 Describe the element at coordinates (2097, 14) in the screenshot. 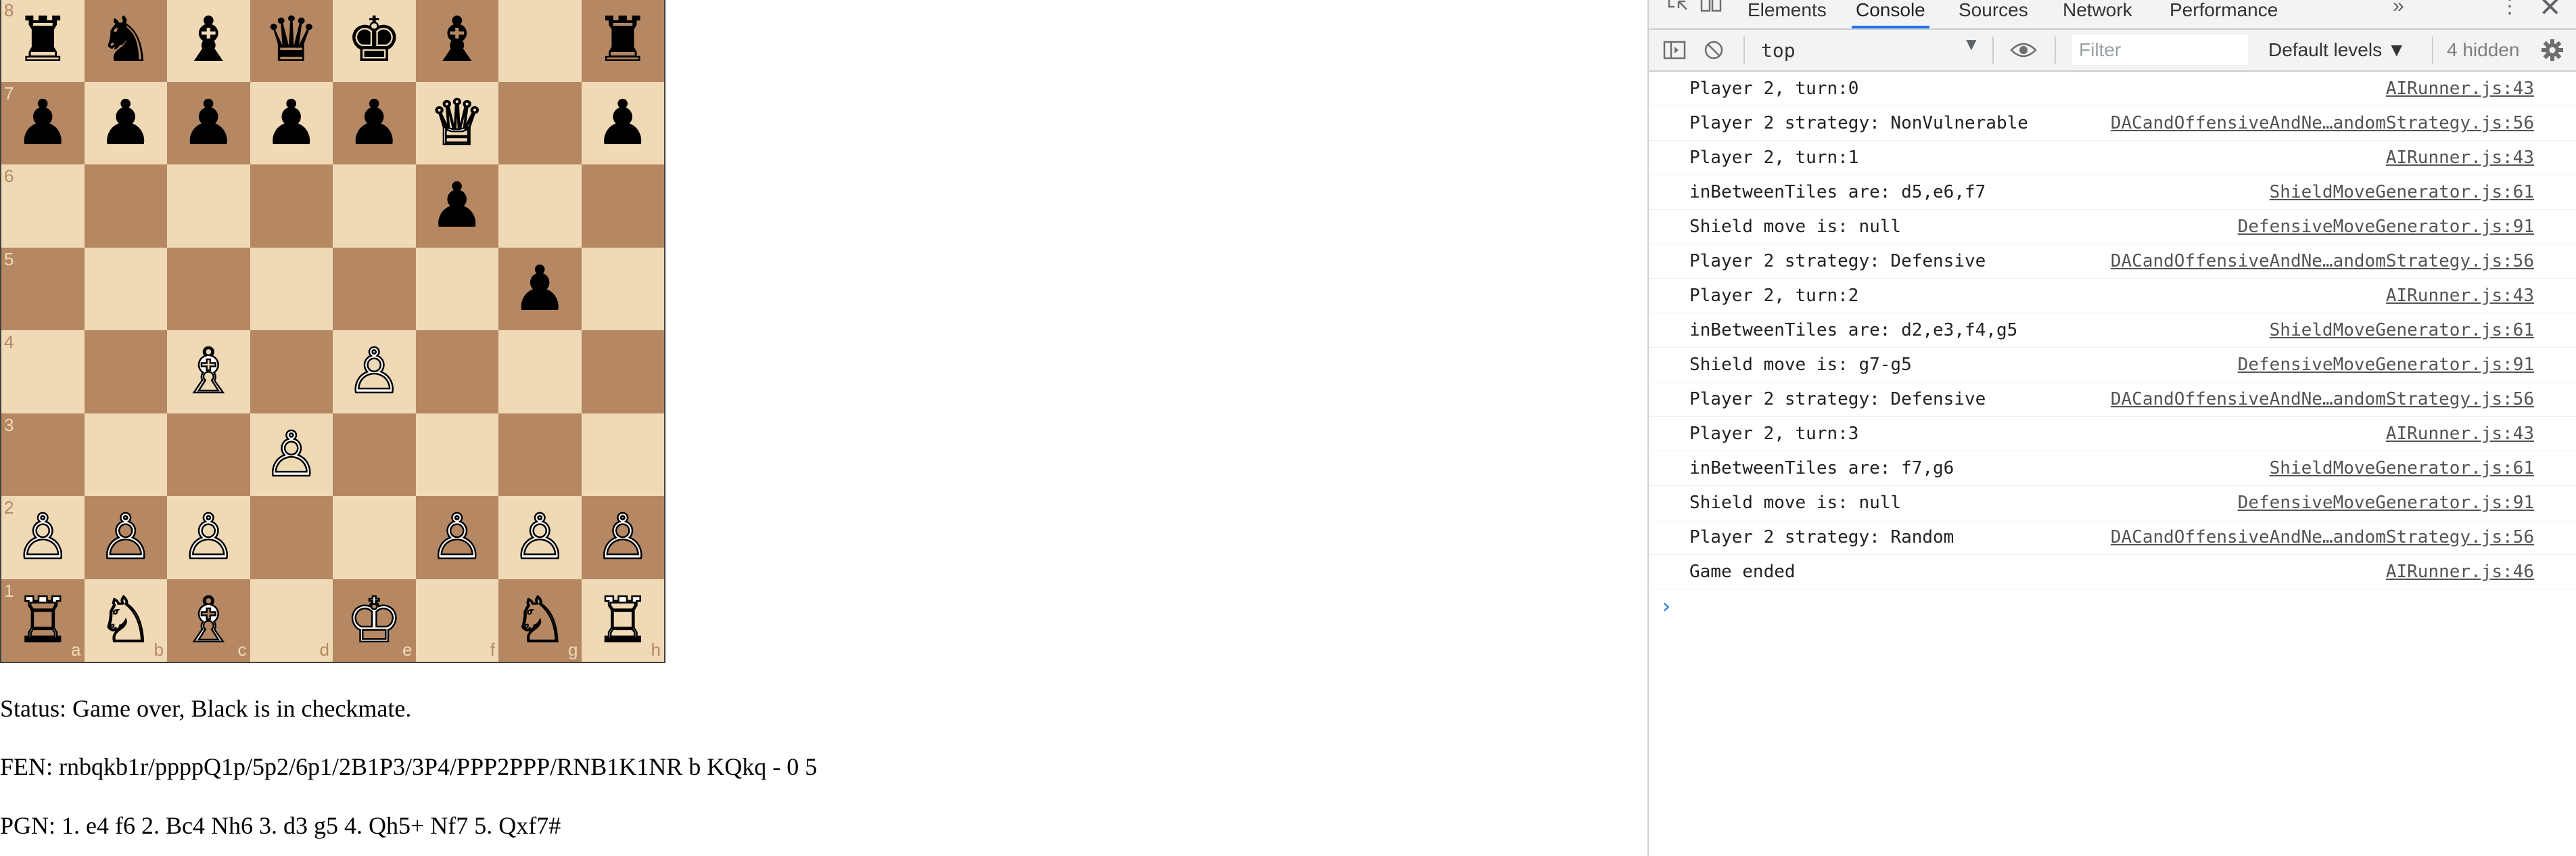

I see `tab-network: Network` at that location.